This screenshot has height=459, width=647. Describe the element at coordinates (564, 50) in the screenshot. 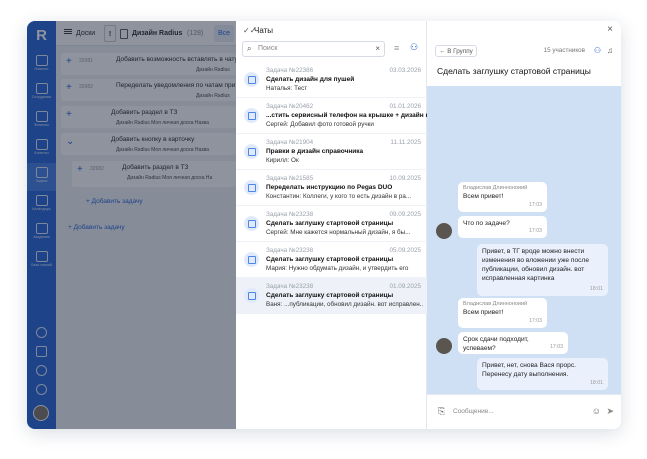

I see `members-count: 15 участников` at that location.